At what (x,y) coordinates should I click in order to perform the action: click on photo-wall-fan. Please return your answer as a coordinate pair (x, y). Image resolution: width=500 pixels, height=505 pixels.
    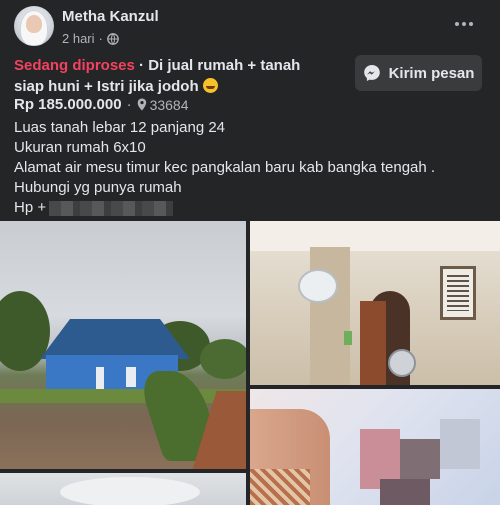
    Looking at the image, I should click on (318, 286).